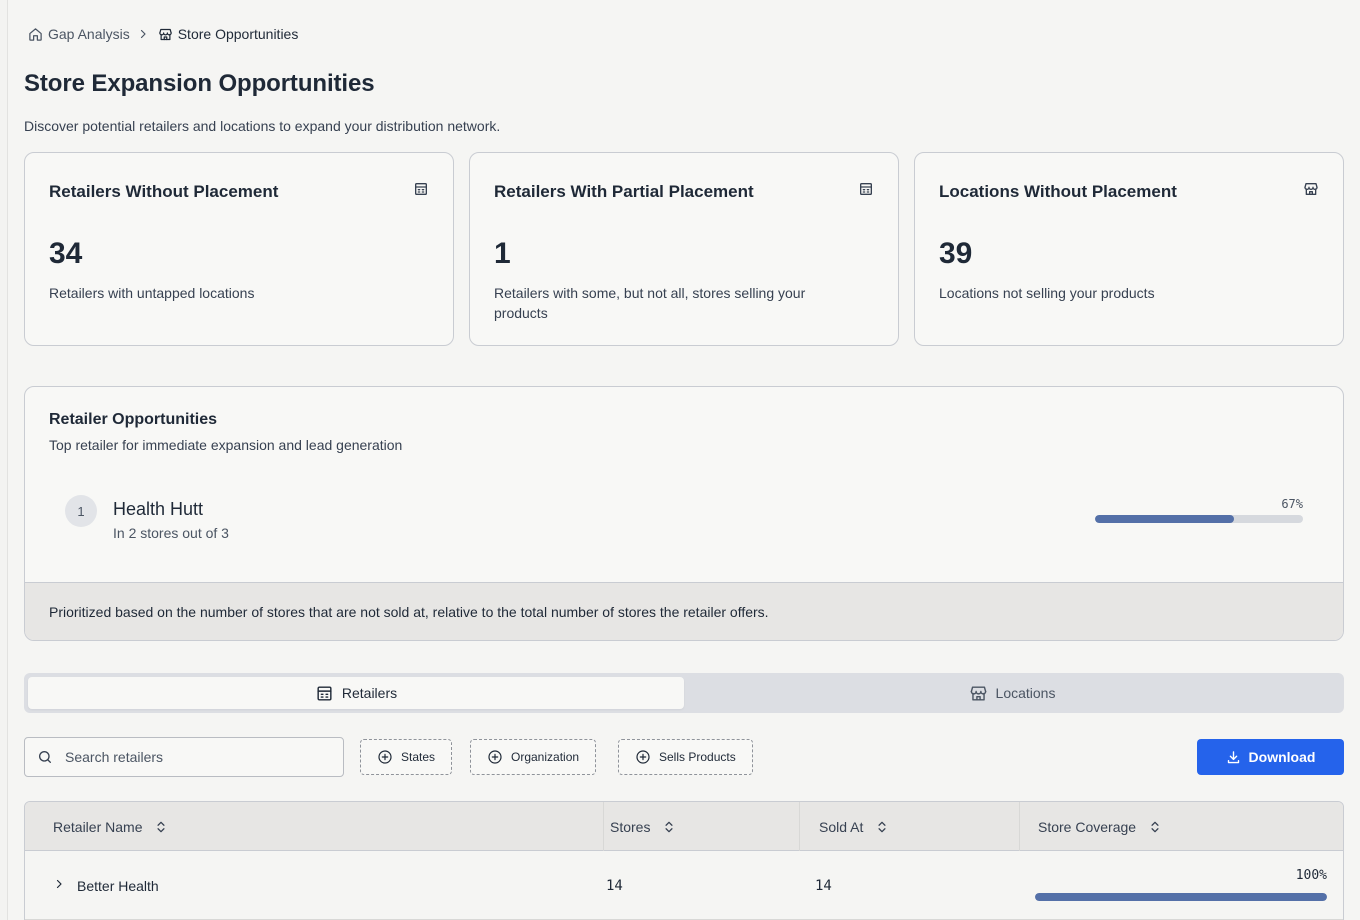 The height and width of the screenshot is (920, 1360). I want to click on column-label: Sold At, so click(841, 826).